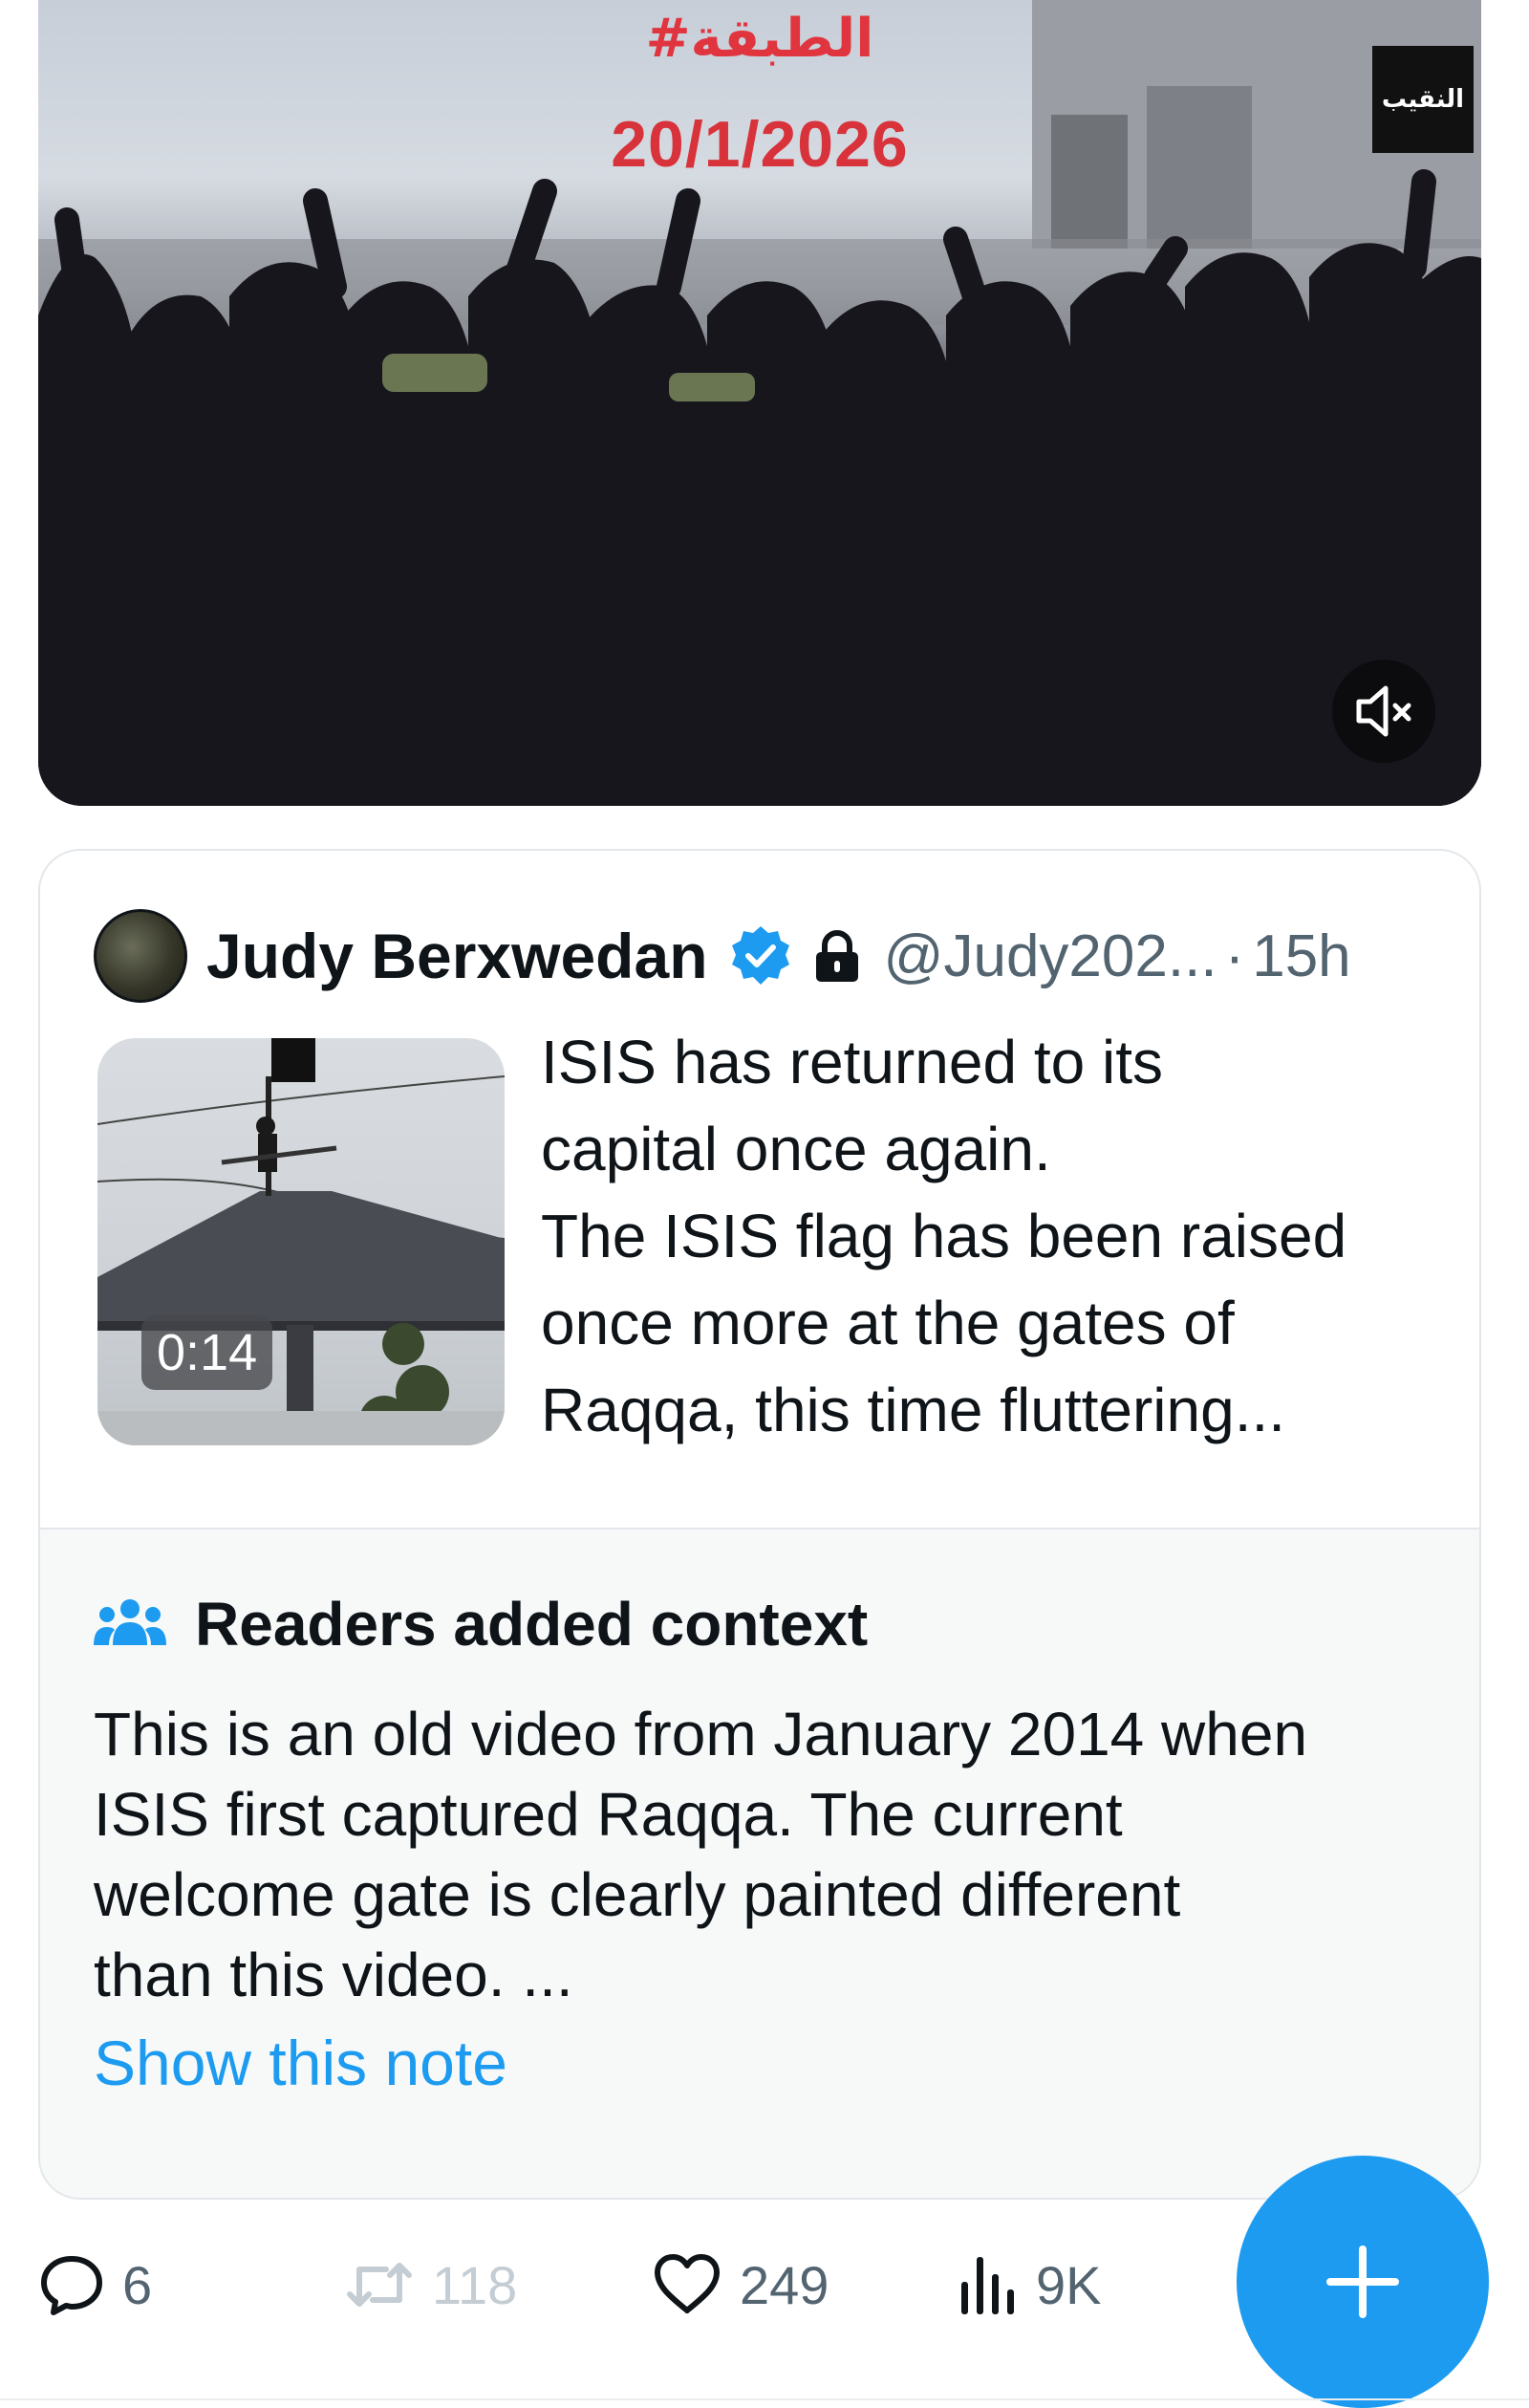 This screenshot has width=1529, height=2408. Describe the element at coordinates (687, 2283) in the screenshot. I see `heart-icon` at that location.